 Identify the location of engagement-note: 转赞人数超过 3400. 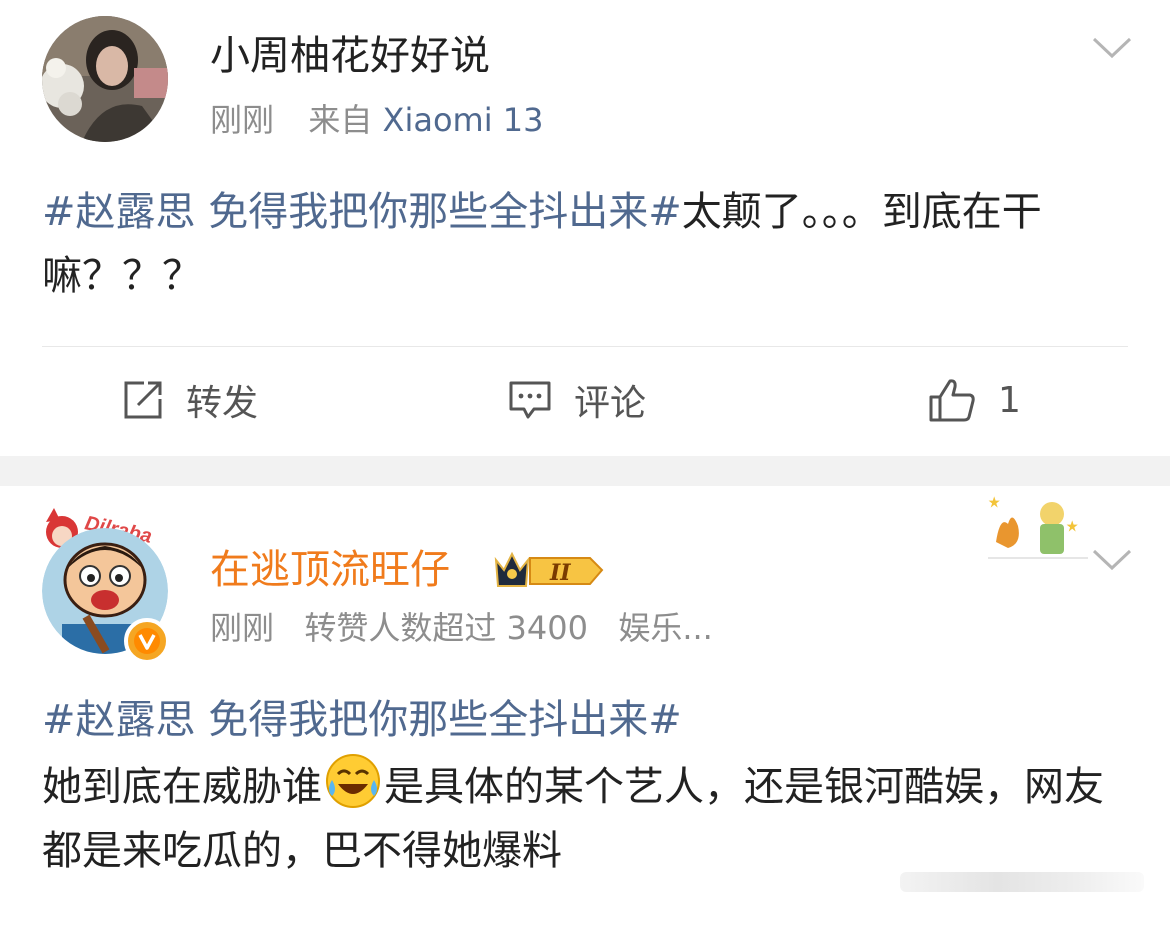
(446, 628).